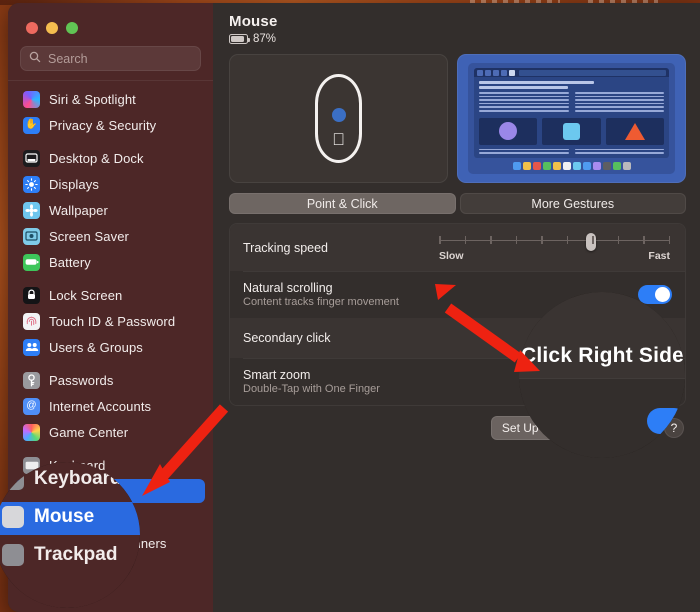 The image size is (700, 612). What do you see at coordinates (342, 203) in the screenshot?
I see `tab-point-and-click: Point & Click` at bounding box center [342, 203].